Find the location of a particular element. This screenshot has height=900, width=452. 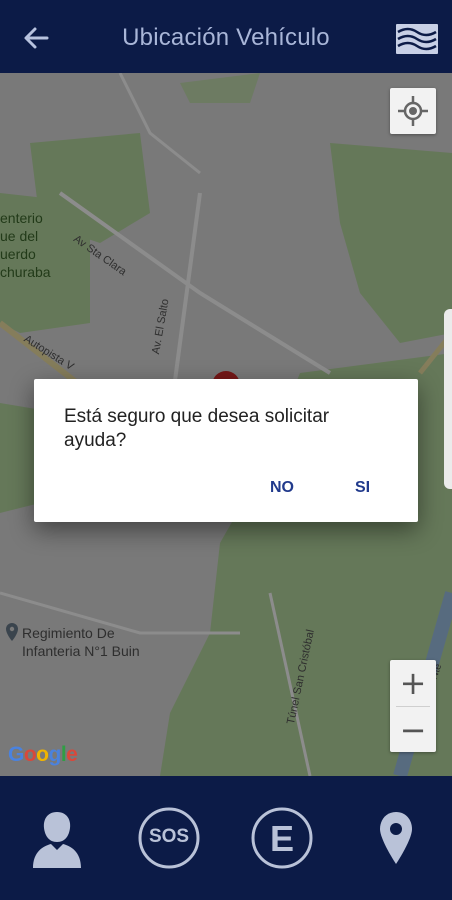

sos-label: SOS is located at coordinates (169, 836).